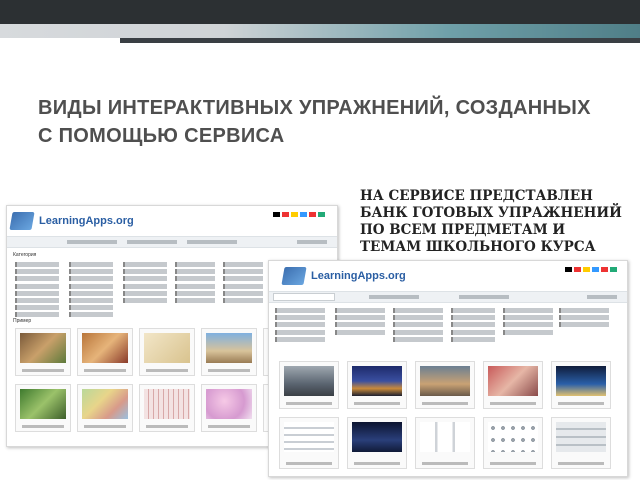  Describe the element at coordinates (380, 40) in the screenshot. I see `top-dark-stripe` at that location.